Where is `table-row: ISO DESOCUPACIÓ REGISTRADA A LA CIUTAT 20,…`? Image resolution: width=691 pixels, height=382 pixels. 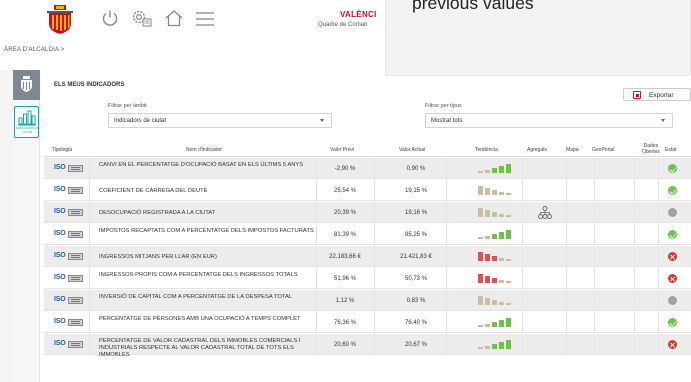 table-row: ISO DESOCUPACIÓ REGISTRADA A LA CIUTAT 20,… is located at coordinates (367, 212).